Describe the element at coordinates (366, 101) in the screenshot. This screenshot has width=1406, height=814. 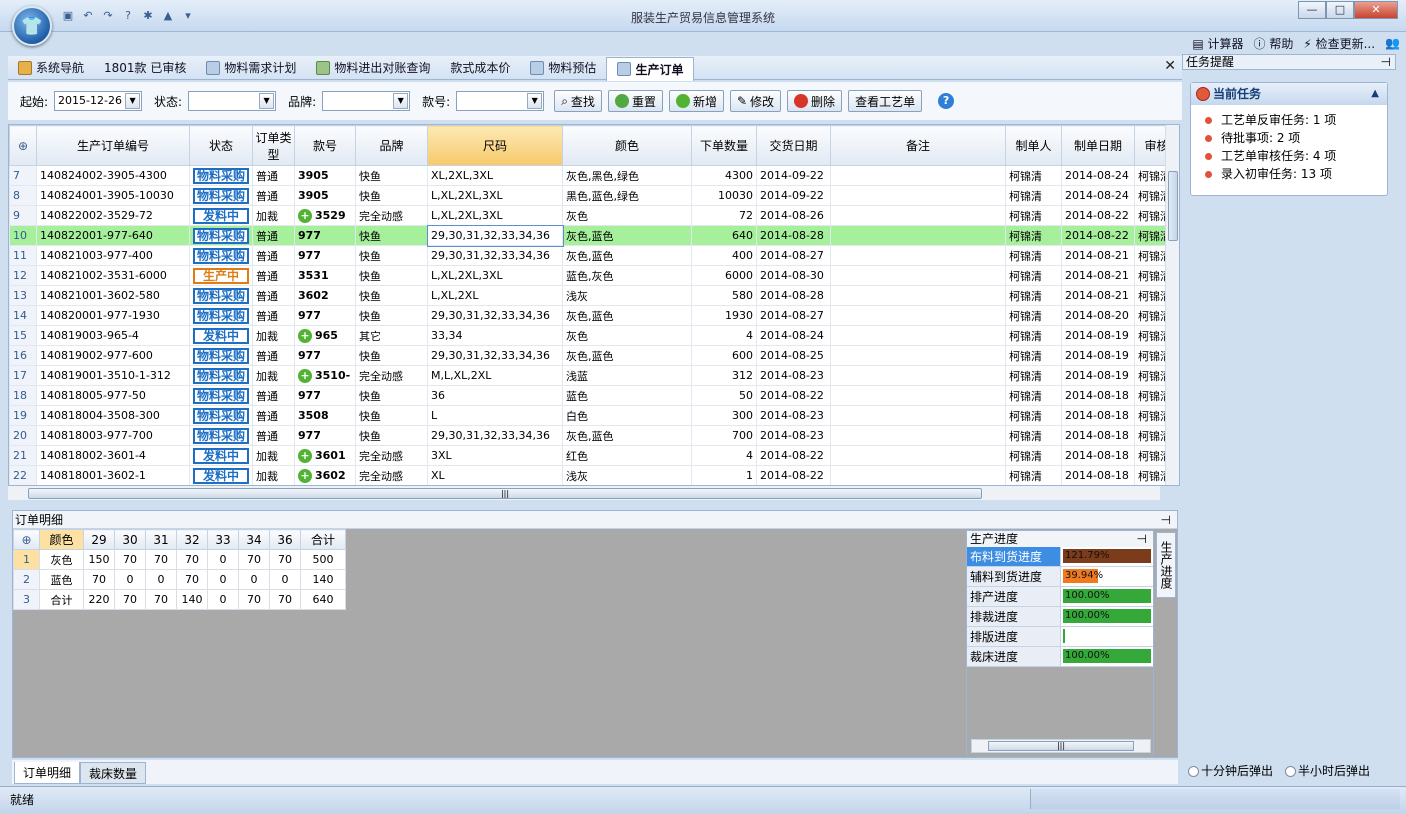
I see `brand-select: ▼` at that location.